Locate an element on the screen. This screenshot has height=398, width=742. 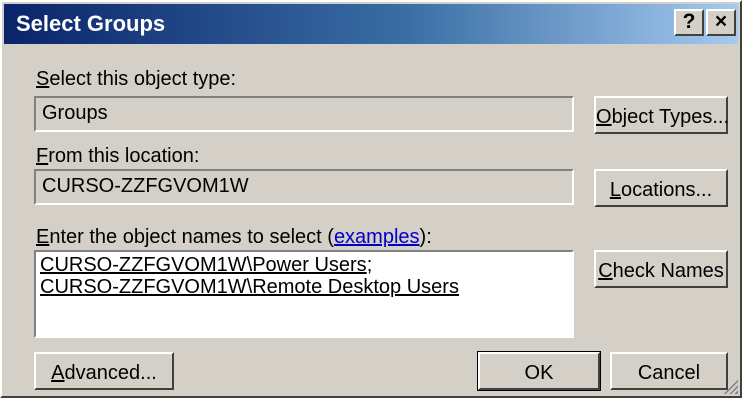
object-names-label-text: nter the object names to select ( is located at coordinates (191, 237).